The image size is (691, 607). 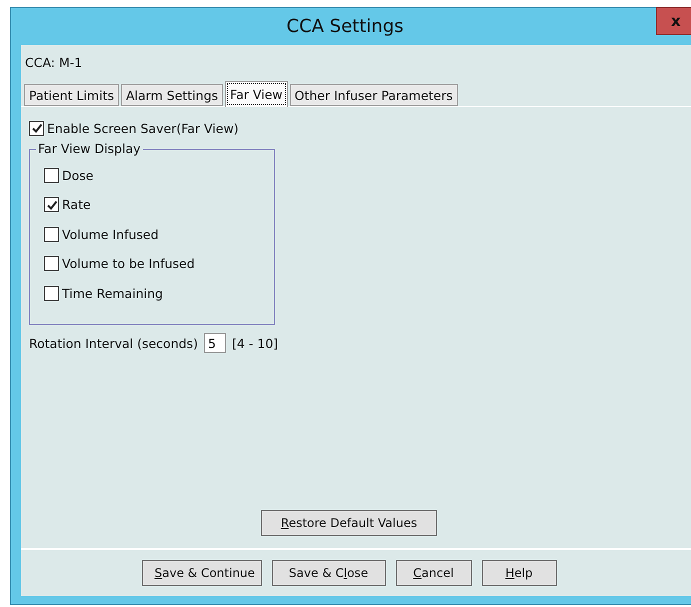 I want to click on tab: Other Infuser Parameters, so click(x=374, y=95).